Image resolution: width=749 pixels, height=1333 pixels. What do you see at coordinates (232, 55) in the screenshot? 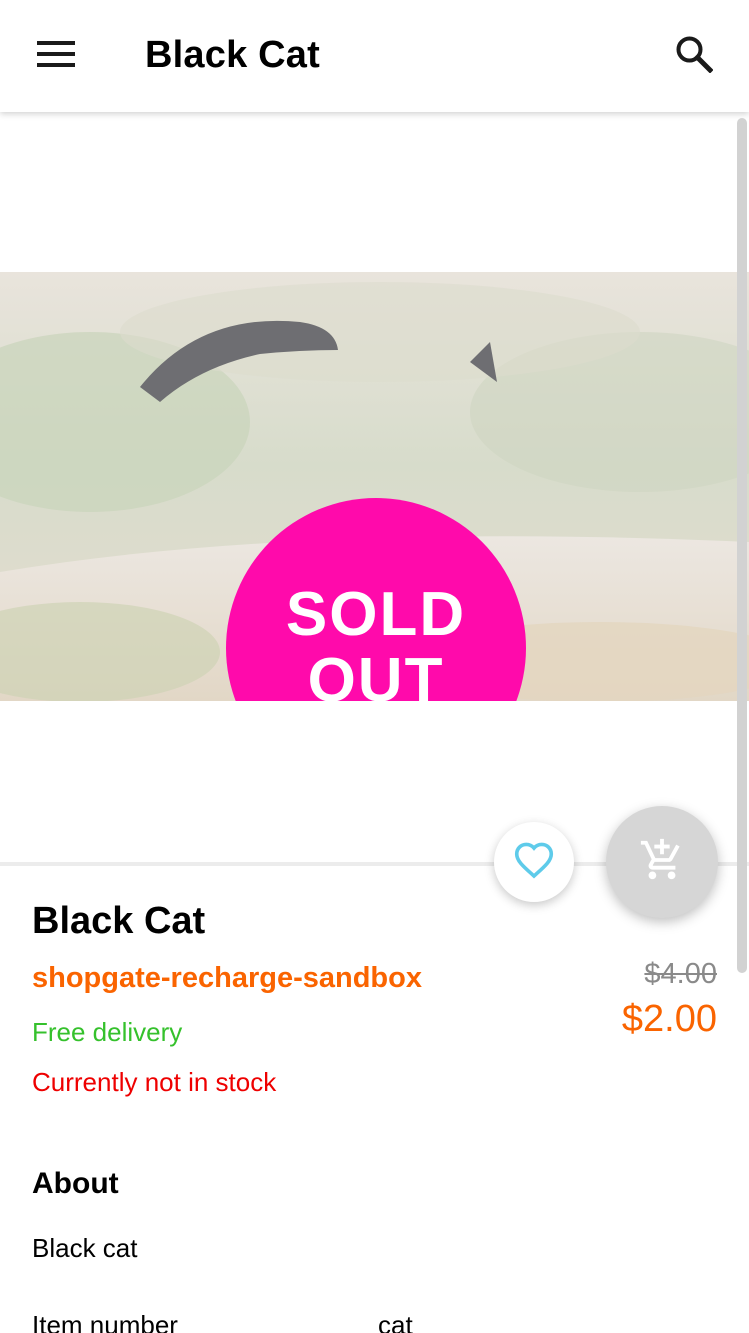
I see `page-title: Black Cat` at bounding box center [232, 55].